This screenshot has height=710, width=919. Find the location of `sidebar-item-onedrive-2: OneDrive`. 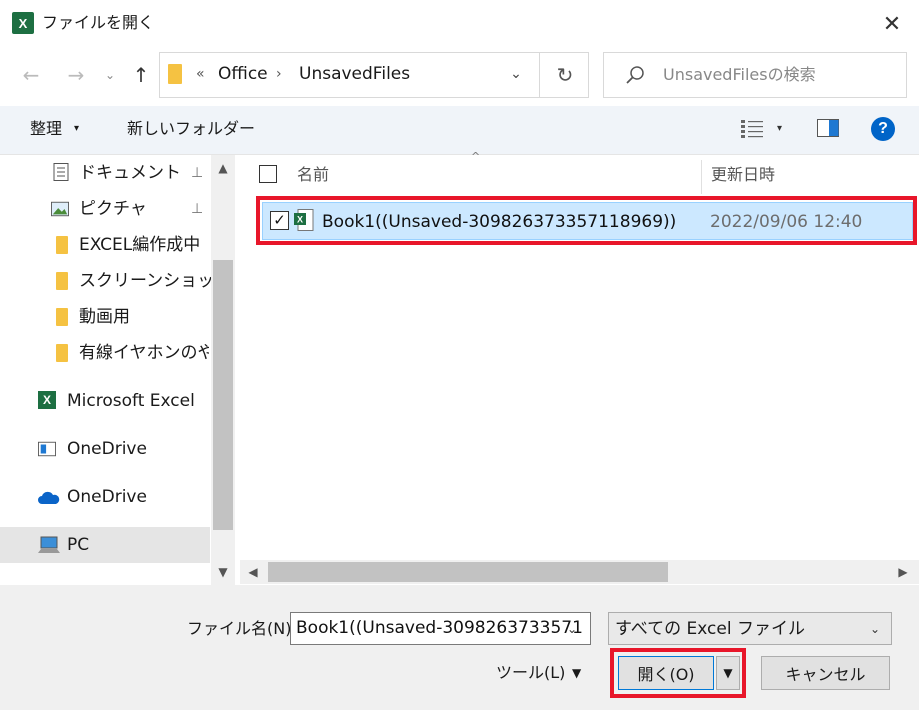

sidebar-item-onedrive-2: OneDrive is located at coordinates (105, 497).